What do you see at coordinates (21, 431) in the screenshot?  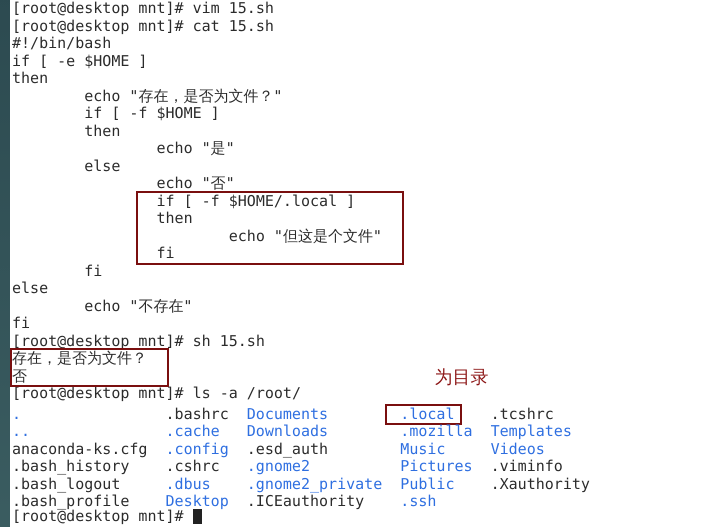 I see `file-name: ..` at bounding box center [21, 431].